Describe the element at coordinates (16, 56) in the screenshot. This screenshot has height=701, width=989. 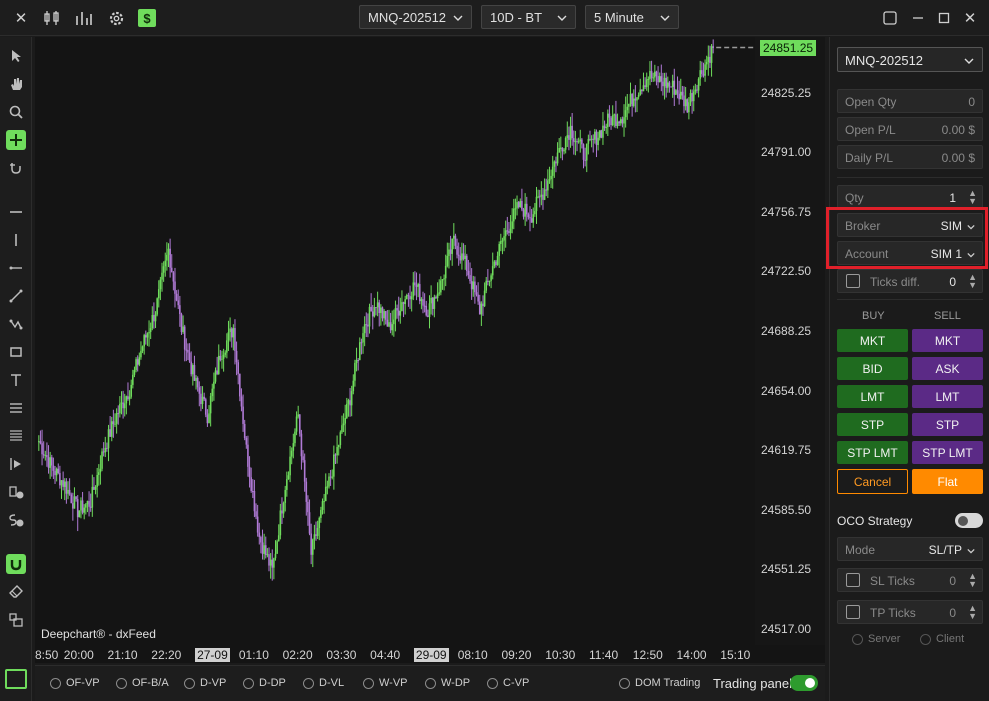
I see `cursor-icon` at that location.